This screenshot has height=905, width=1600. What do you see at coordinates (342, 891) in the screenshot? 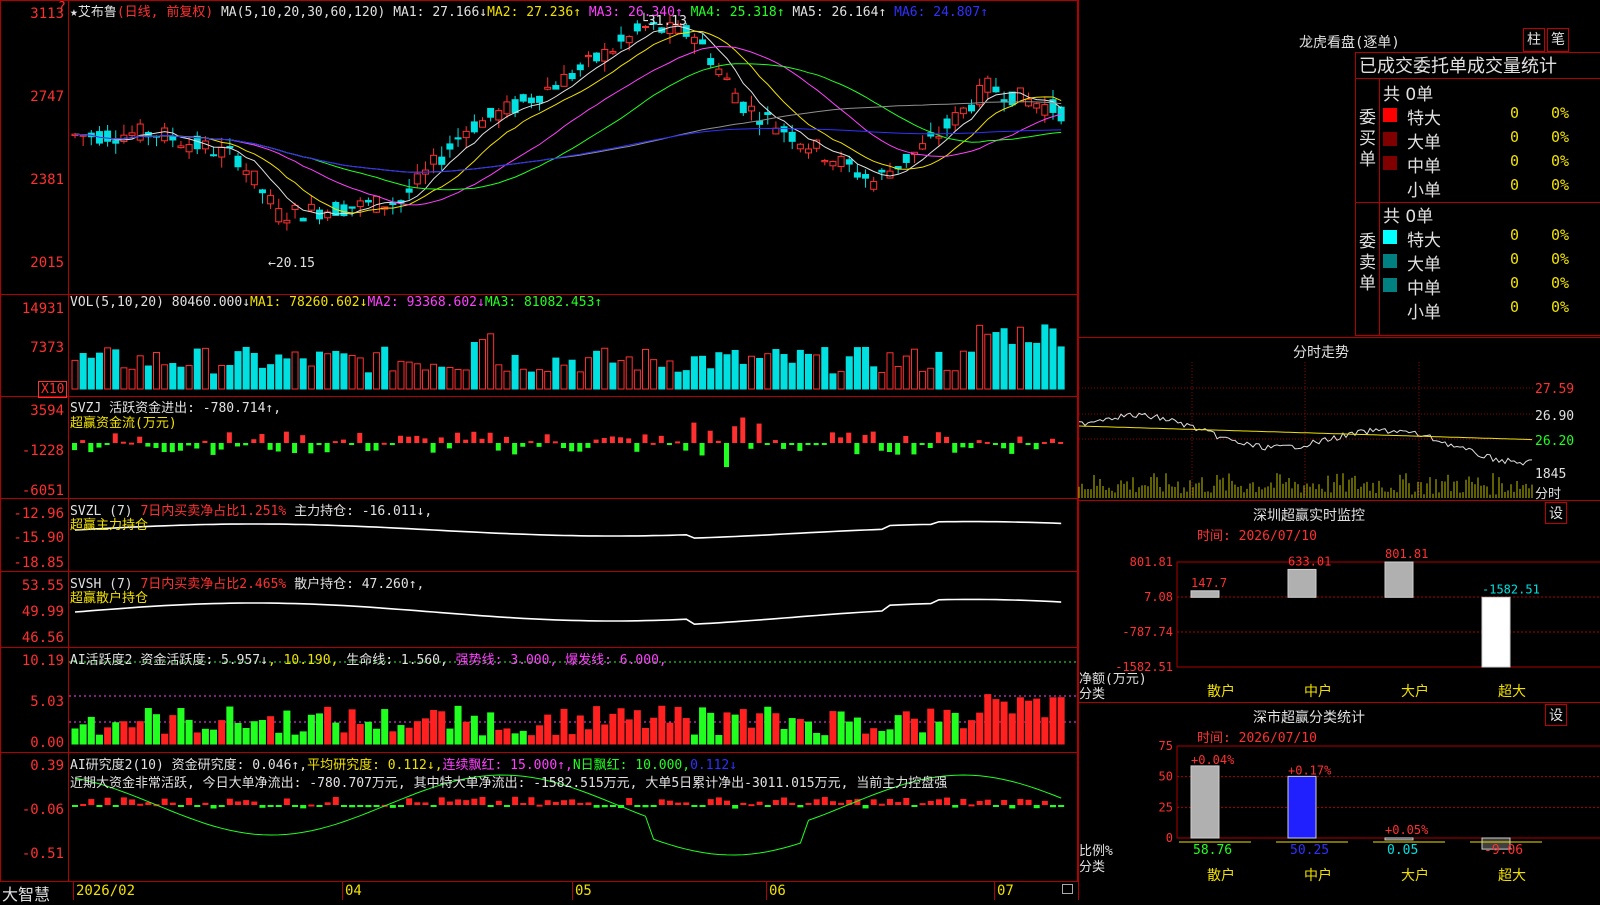
I see `x-axis-tick` at bounding box center [342, 891].